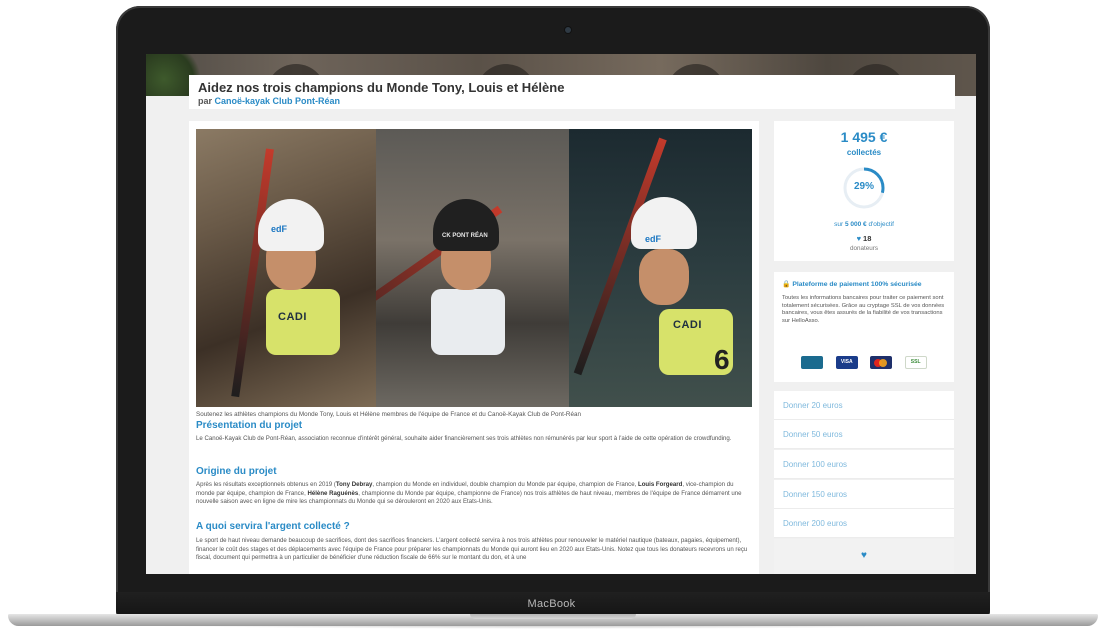 The image size is (1103, 629). I want to click on lock-icon: 🔒, so click(786, 284).